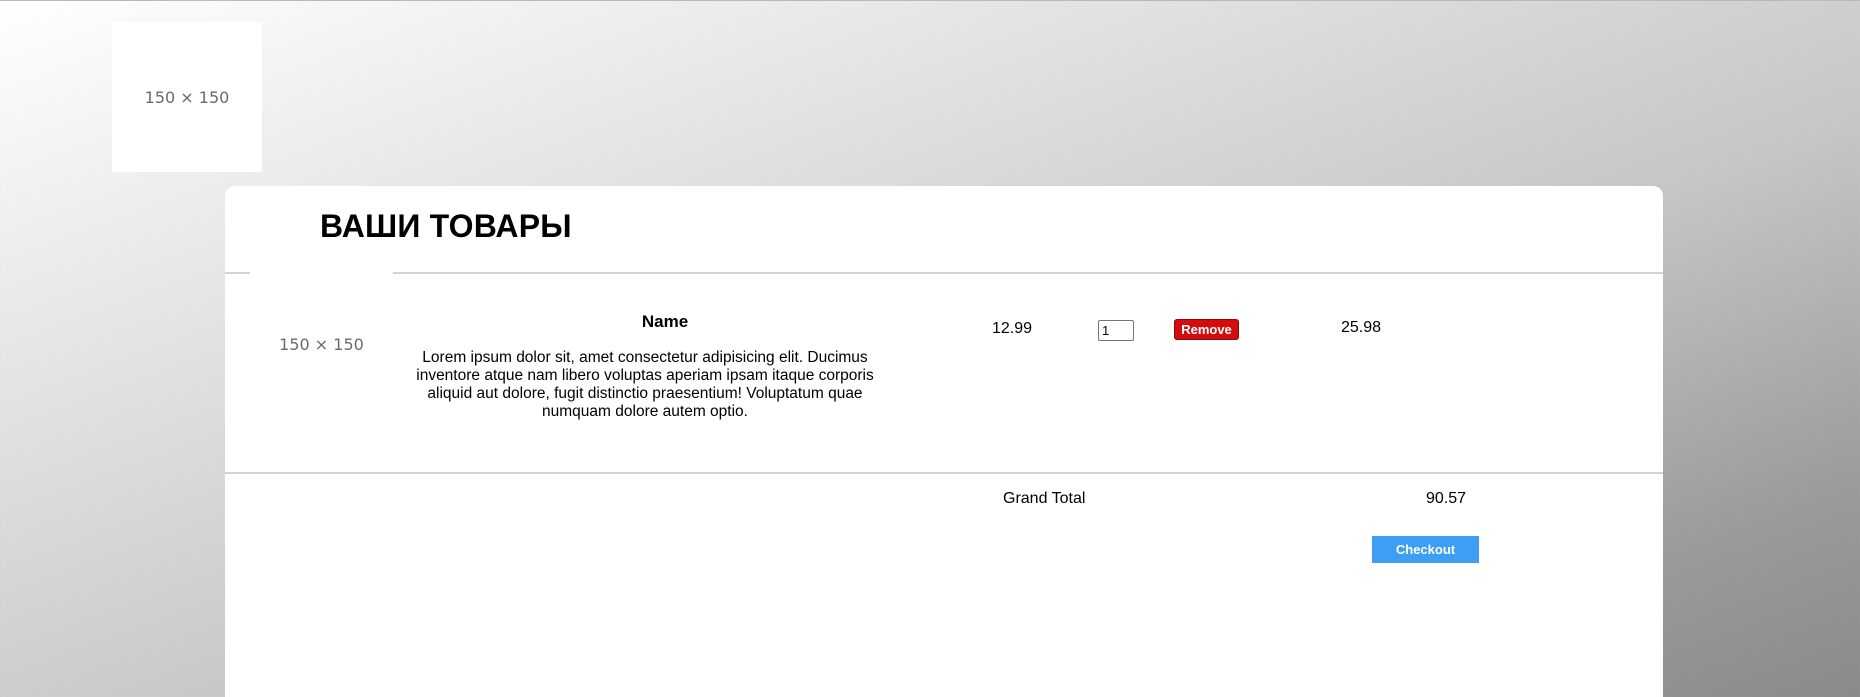  I want to click on logo-placeholder-label: 150 × 150, so click(187, 97).